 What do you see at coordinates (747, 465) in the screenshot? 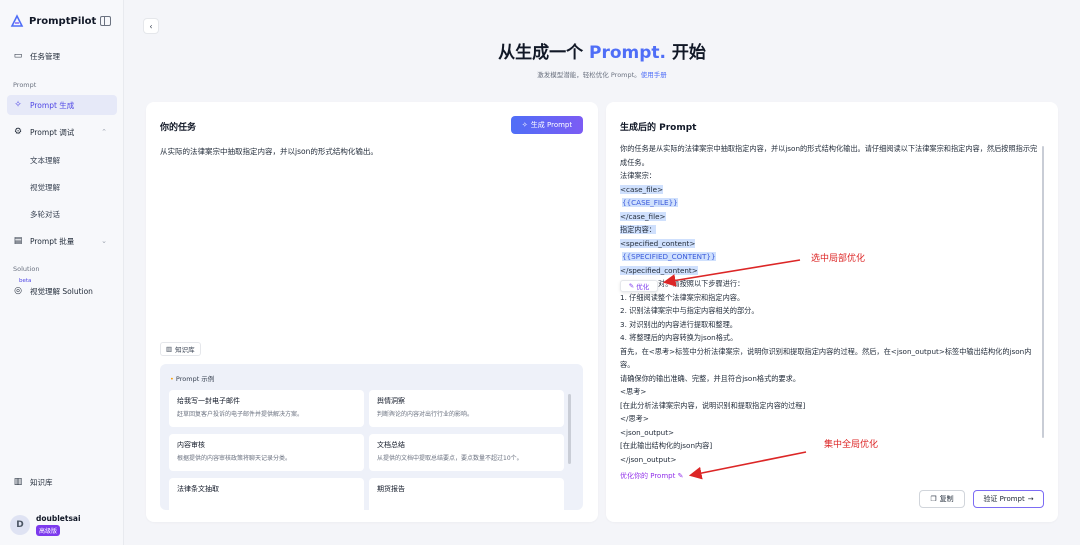
I see `annotation-arrow-global` at bounding box center [747, 465].